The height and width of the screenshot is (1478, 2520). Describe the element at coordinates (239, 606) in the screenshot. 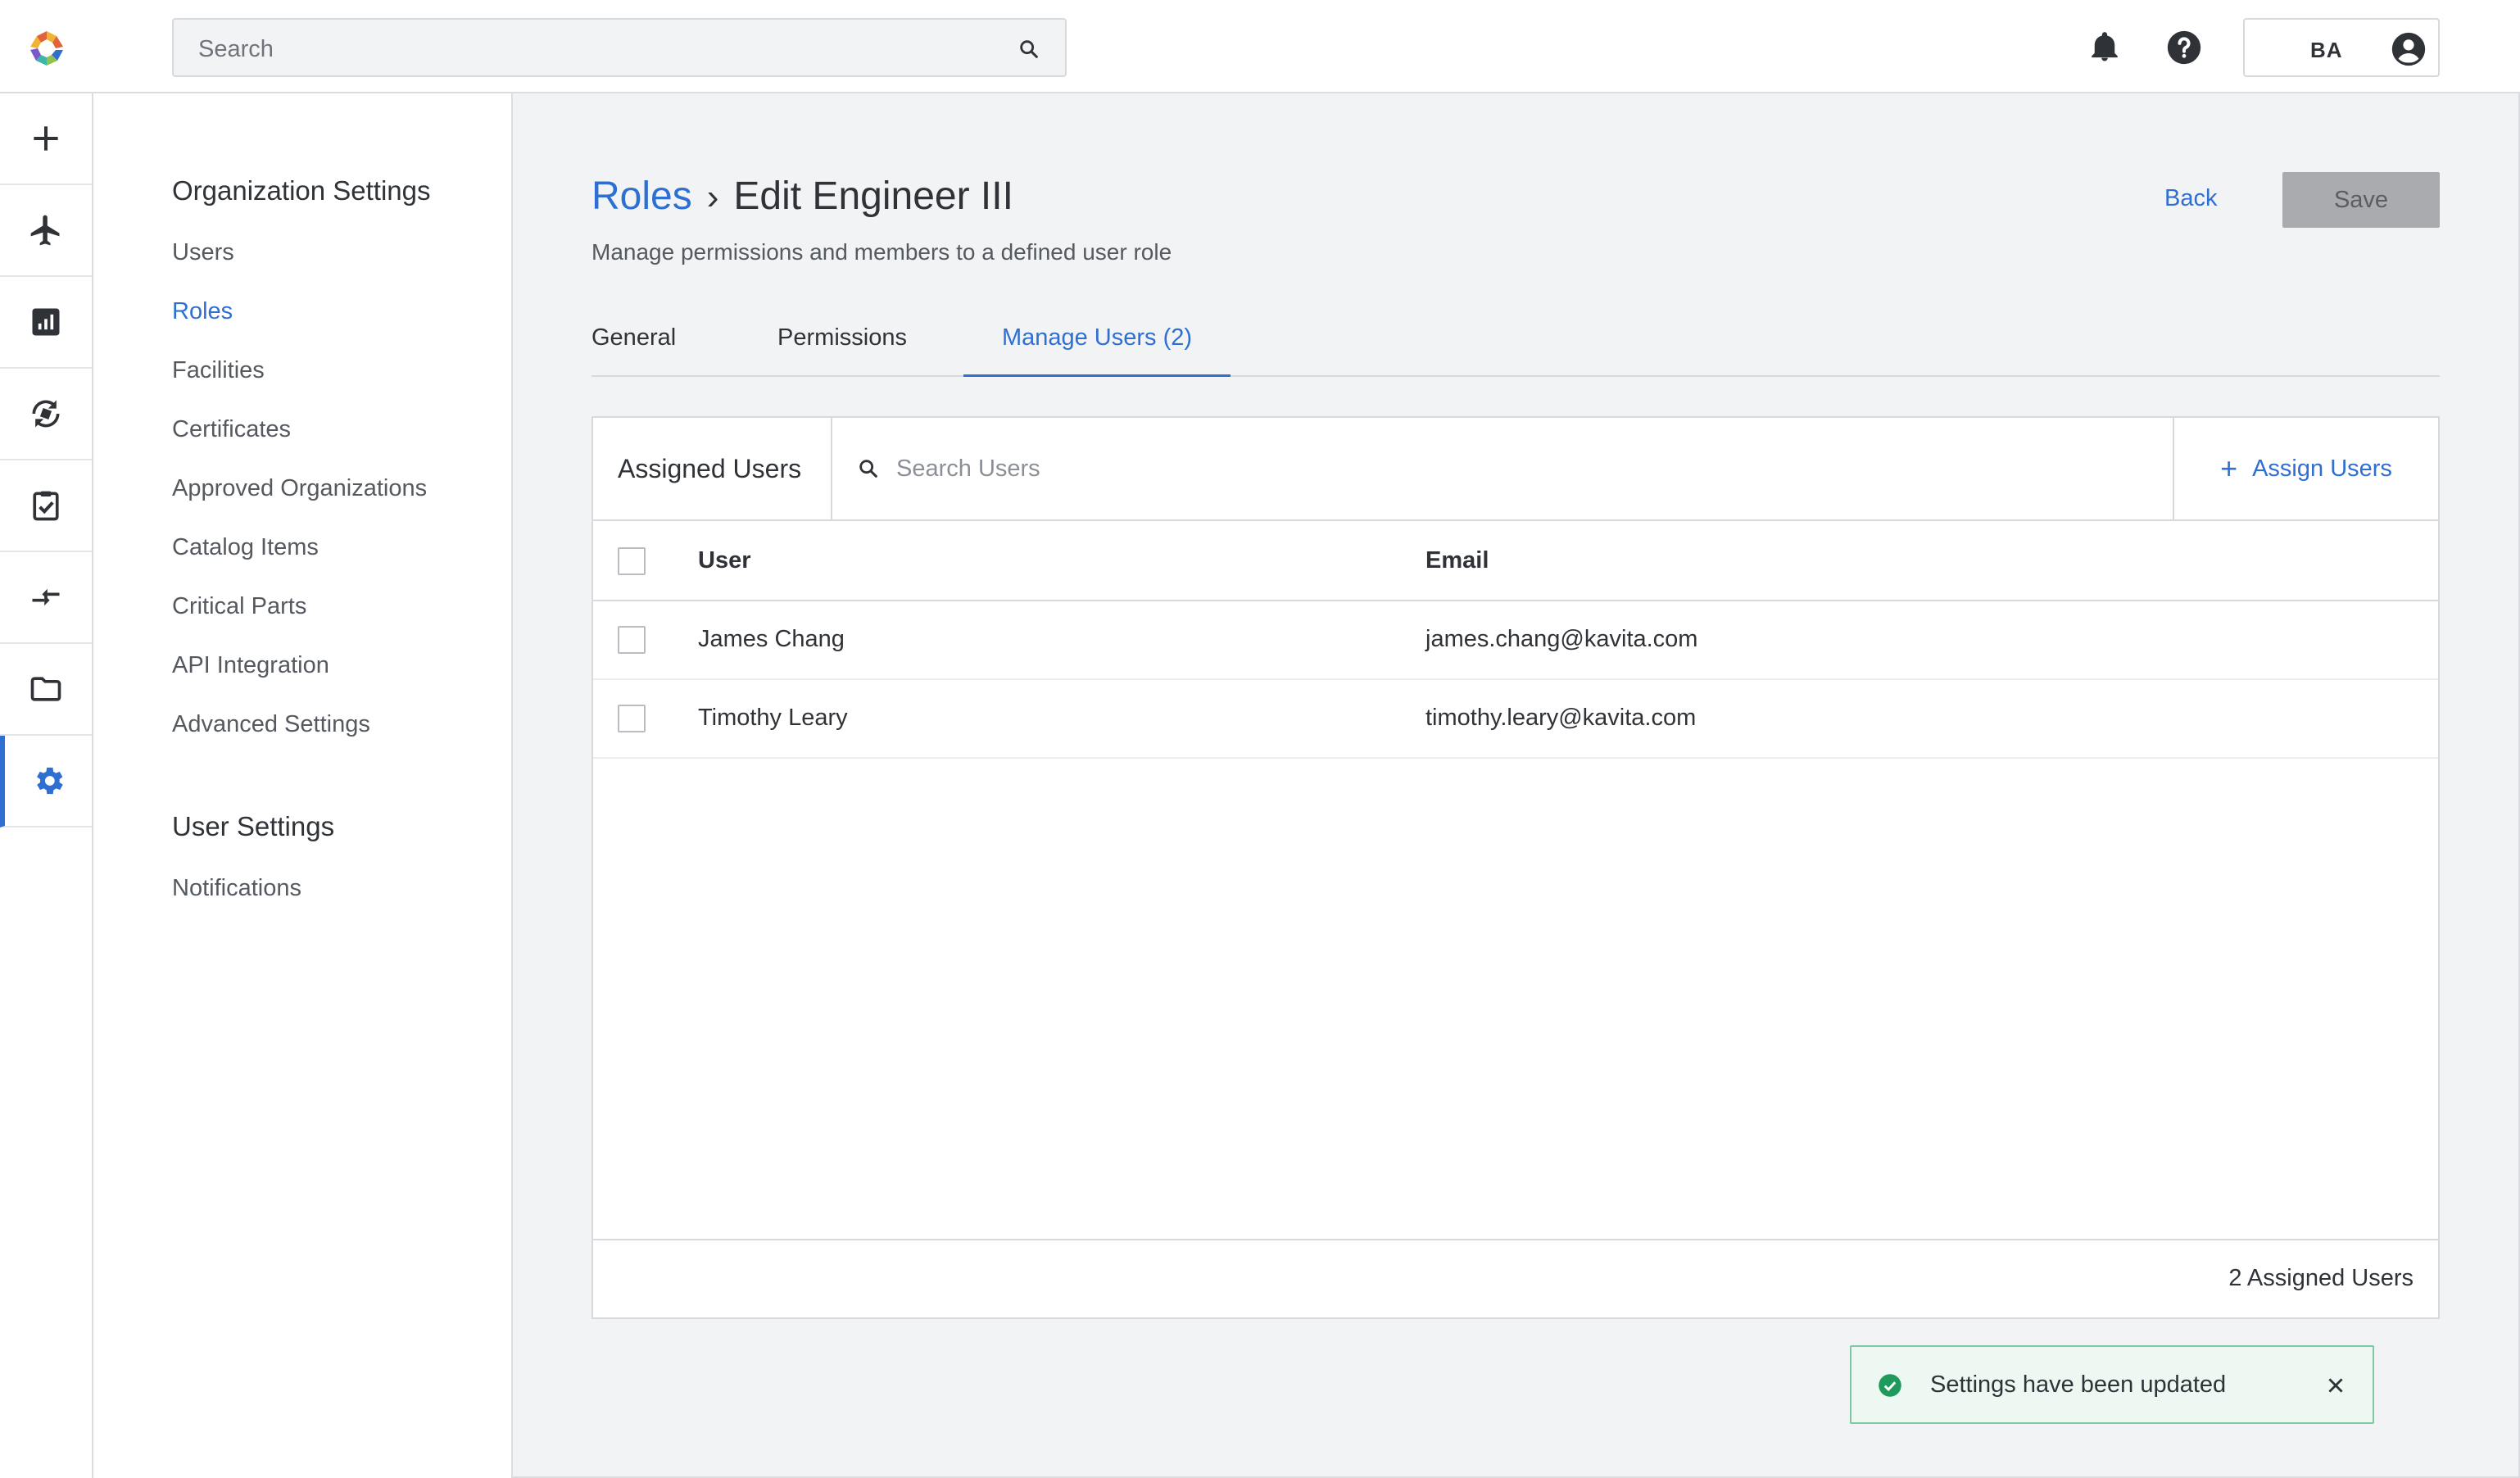

I see `nav-item-critical-parts: Critical Parts` at that location.